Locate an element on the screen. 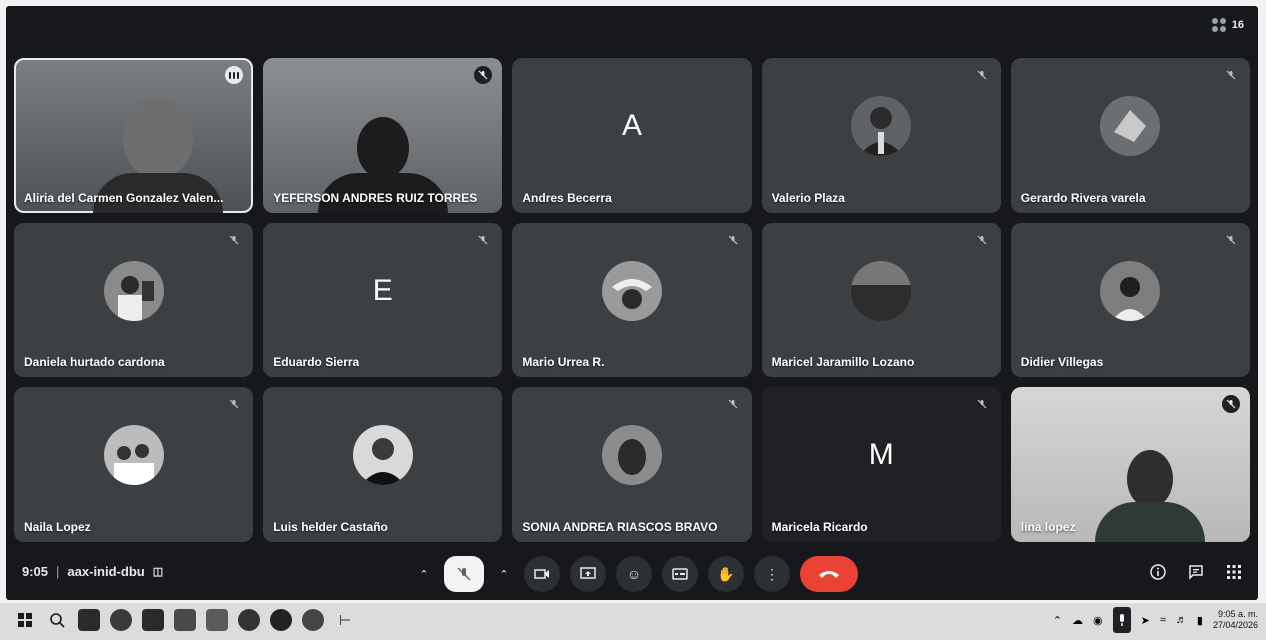 The image size is (1266, 640). activities-button is located at coordinates (1234, 572).